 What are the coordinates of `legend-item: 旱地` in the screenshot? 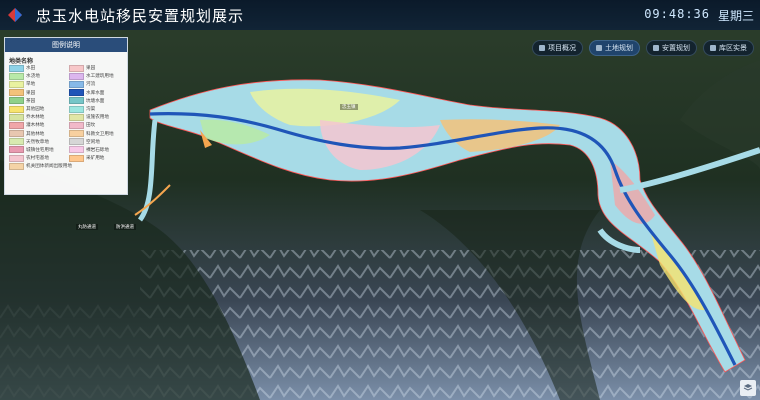 It's located at (40, 84).